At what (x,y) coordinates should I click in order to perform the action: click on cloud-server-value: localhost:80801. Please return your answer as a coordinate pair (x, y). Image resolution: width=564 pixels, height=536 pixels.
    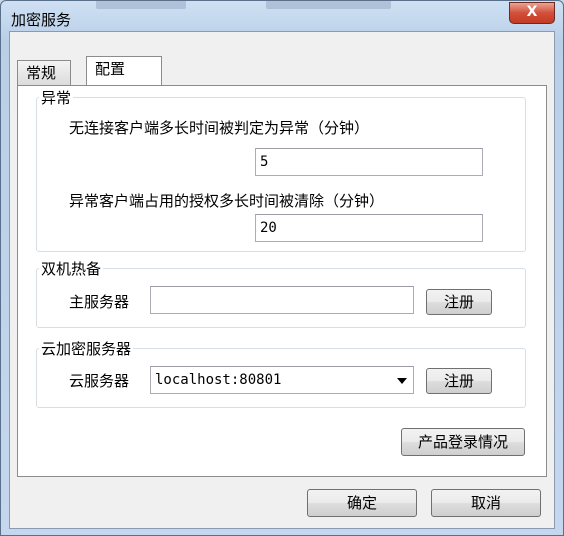
    Looking at the image, I should click on (218, 380).